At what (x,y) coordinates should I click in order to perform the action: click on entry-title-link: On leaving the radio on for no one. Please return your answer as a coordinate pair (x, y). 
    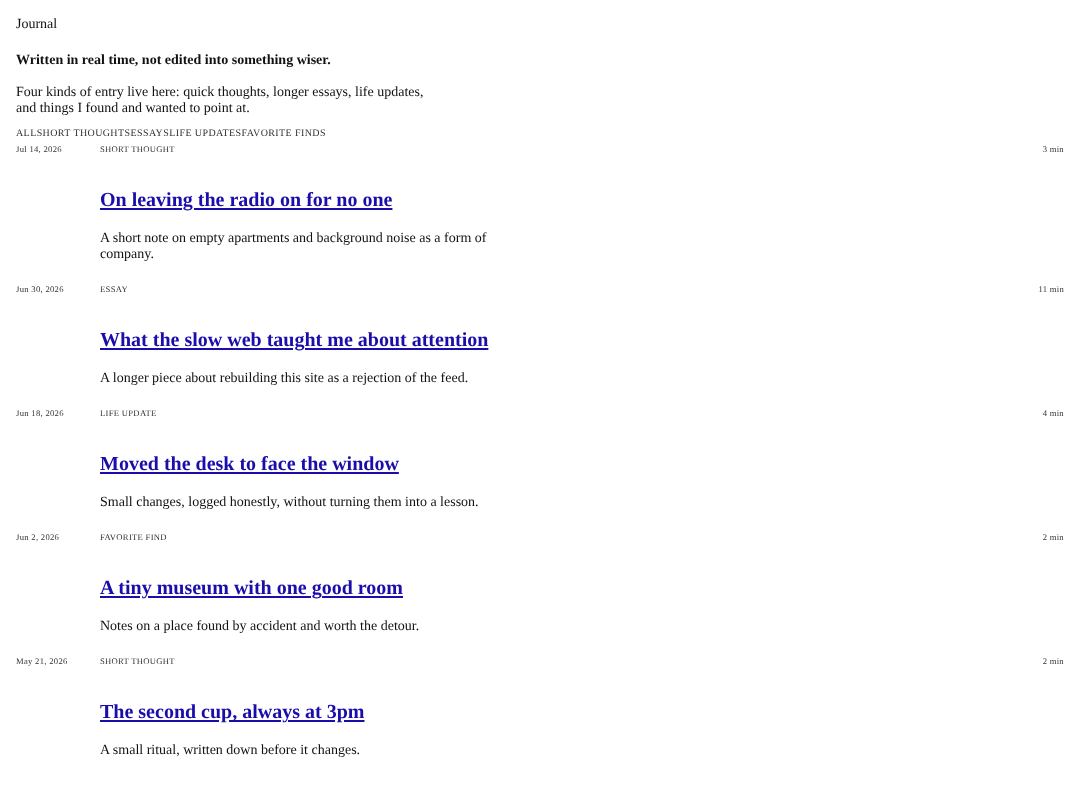
    Looking at the image, I should click on (246, 201).